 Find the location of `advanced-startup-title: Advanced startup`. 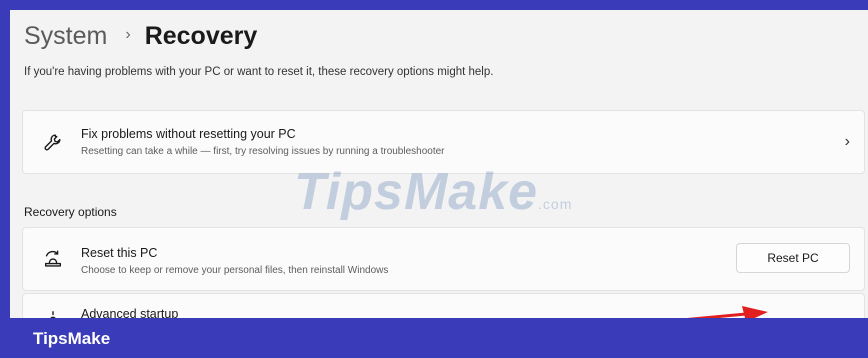

advanced-startup-title: Advanced startup is located at coordinates (130, 312).